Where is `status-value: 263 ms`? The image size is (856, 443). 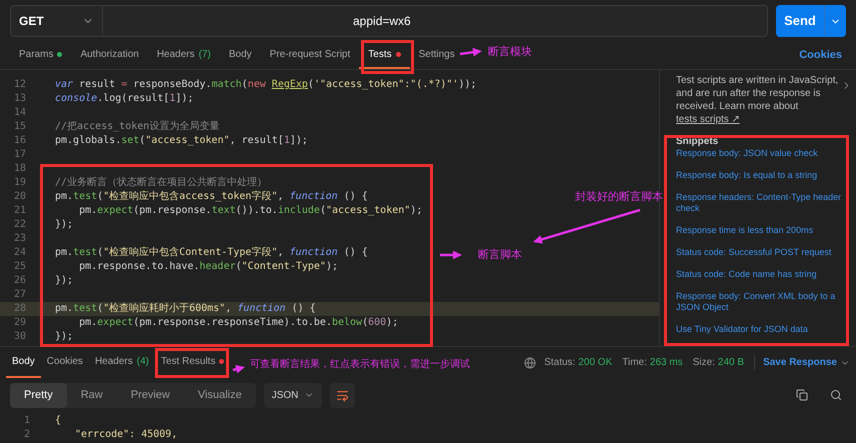 status-value: 263 ms is located at coordinates (666, 363).